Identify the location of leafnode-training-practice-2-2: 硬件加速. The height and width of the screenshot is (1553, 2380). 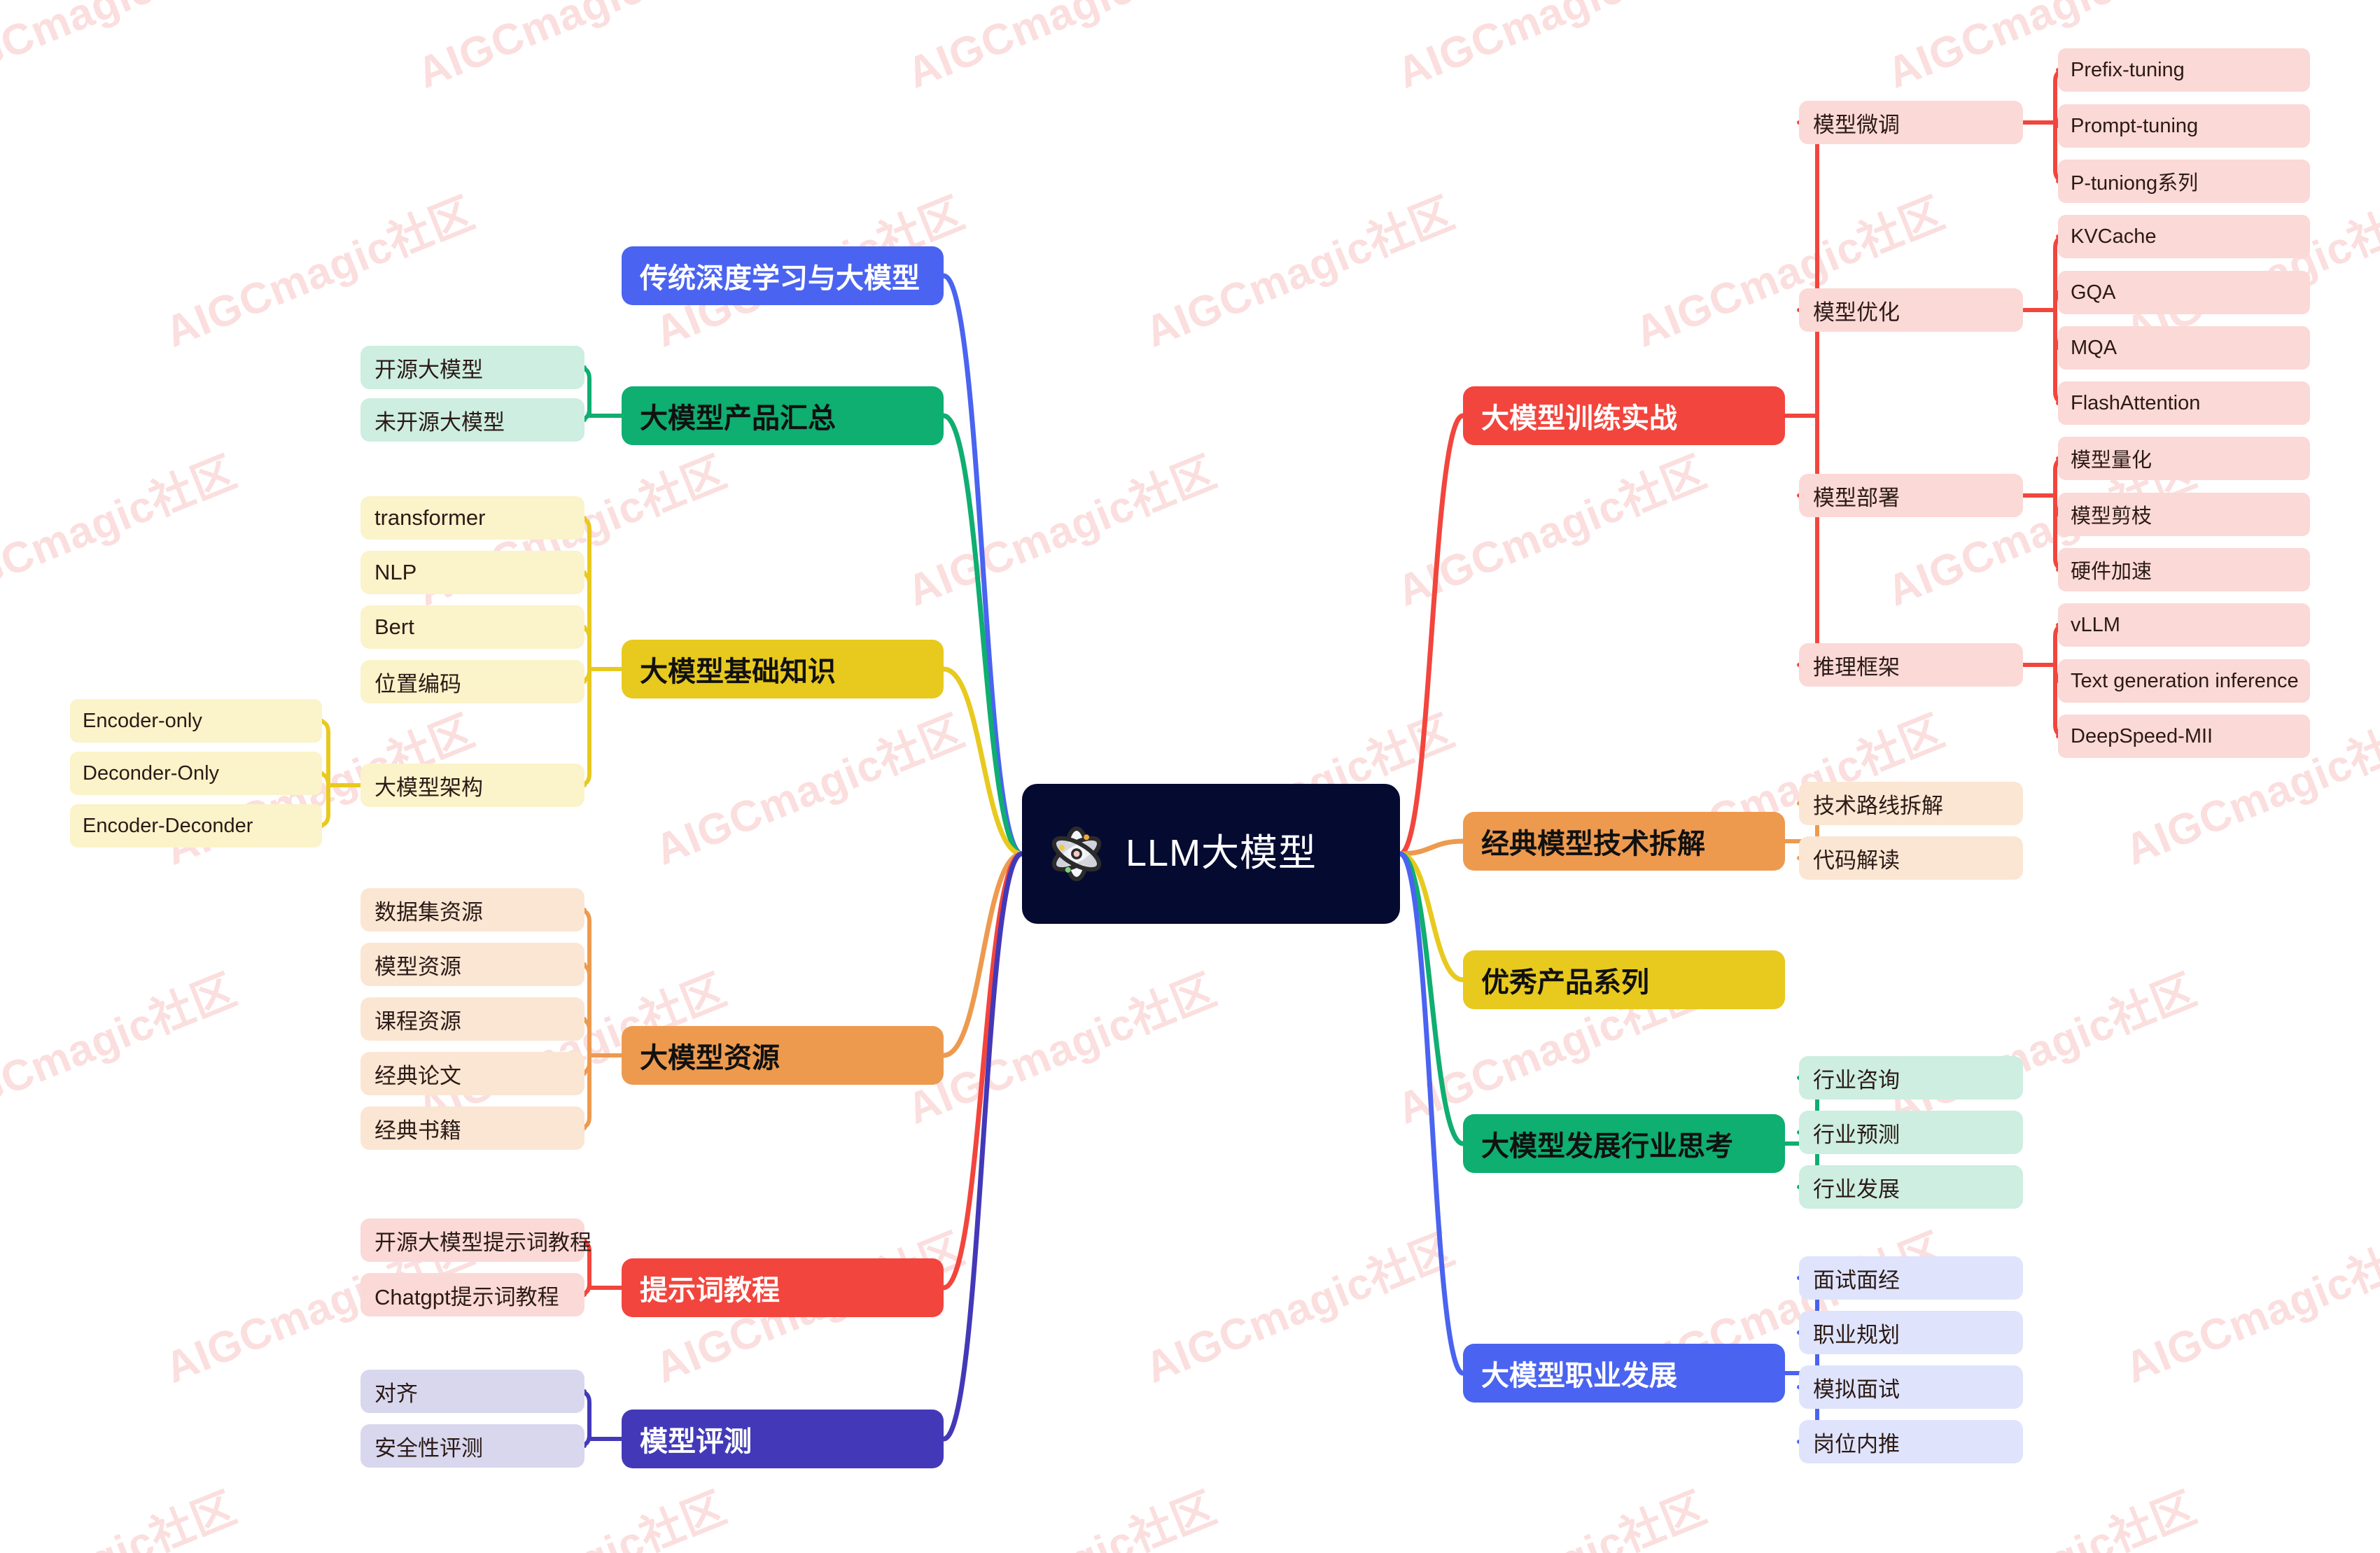
(2184, 569).